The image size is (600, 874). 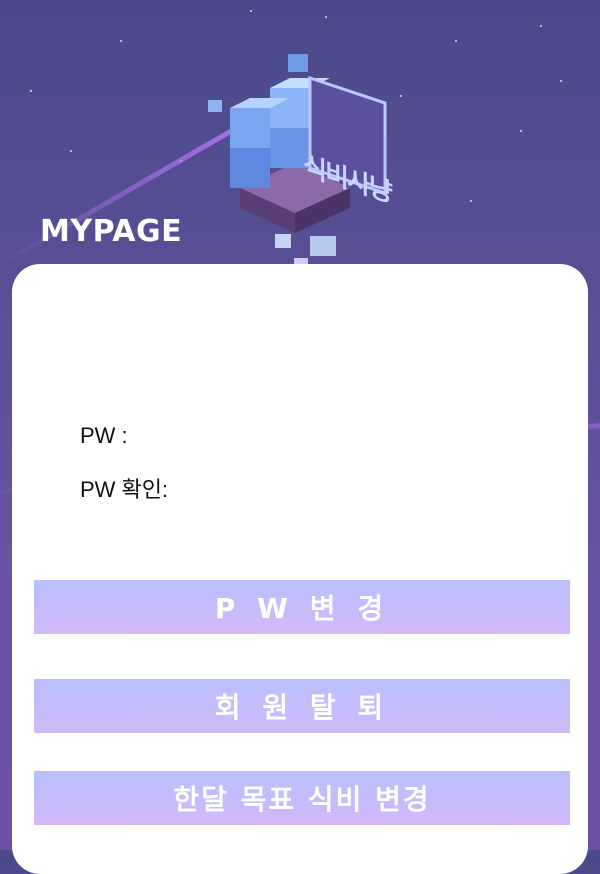 I want to click on page-title: MYPAGE, so click(x=111, y=231).